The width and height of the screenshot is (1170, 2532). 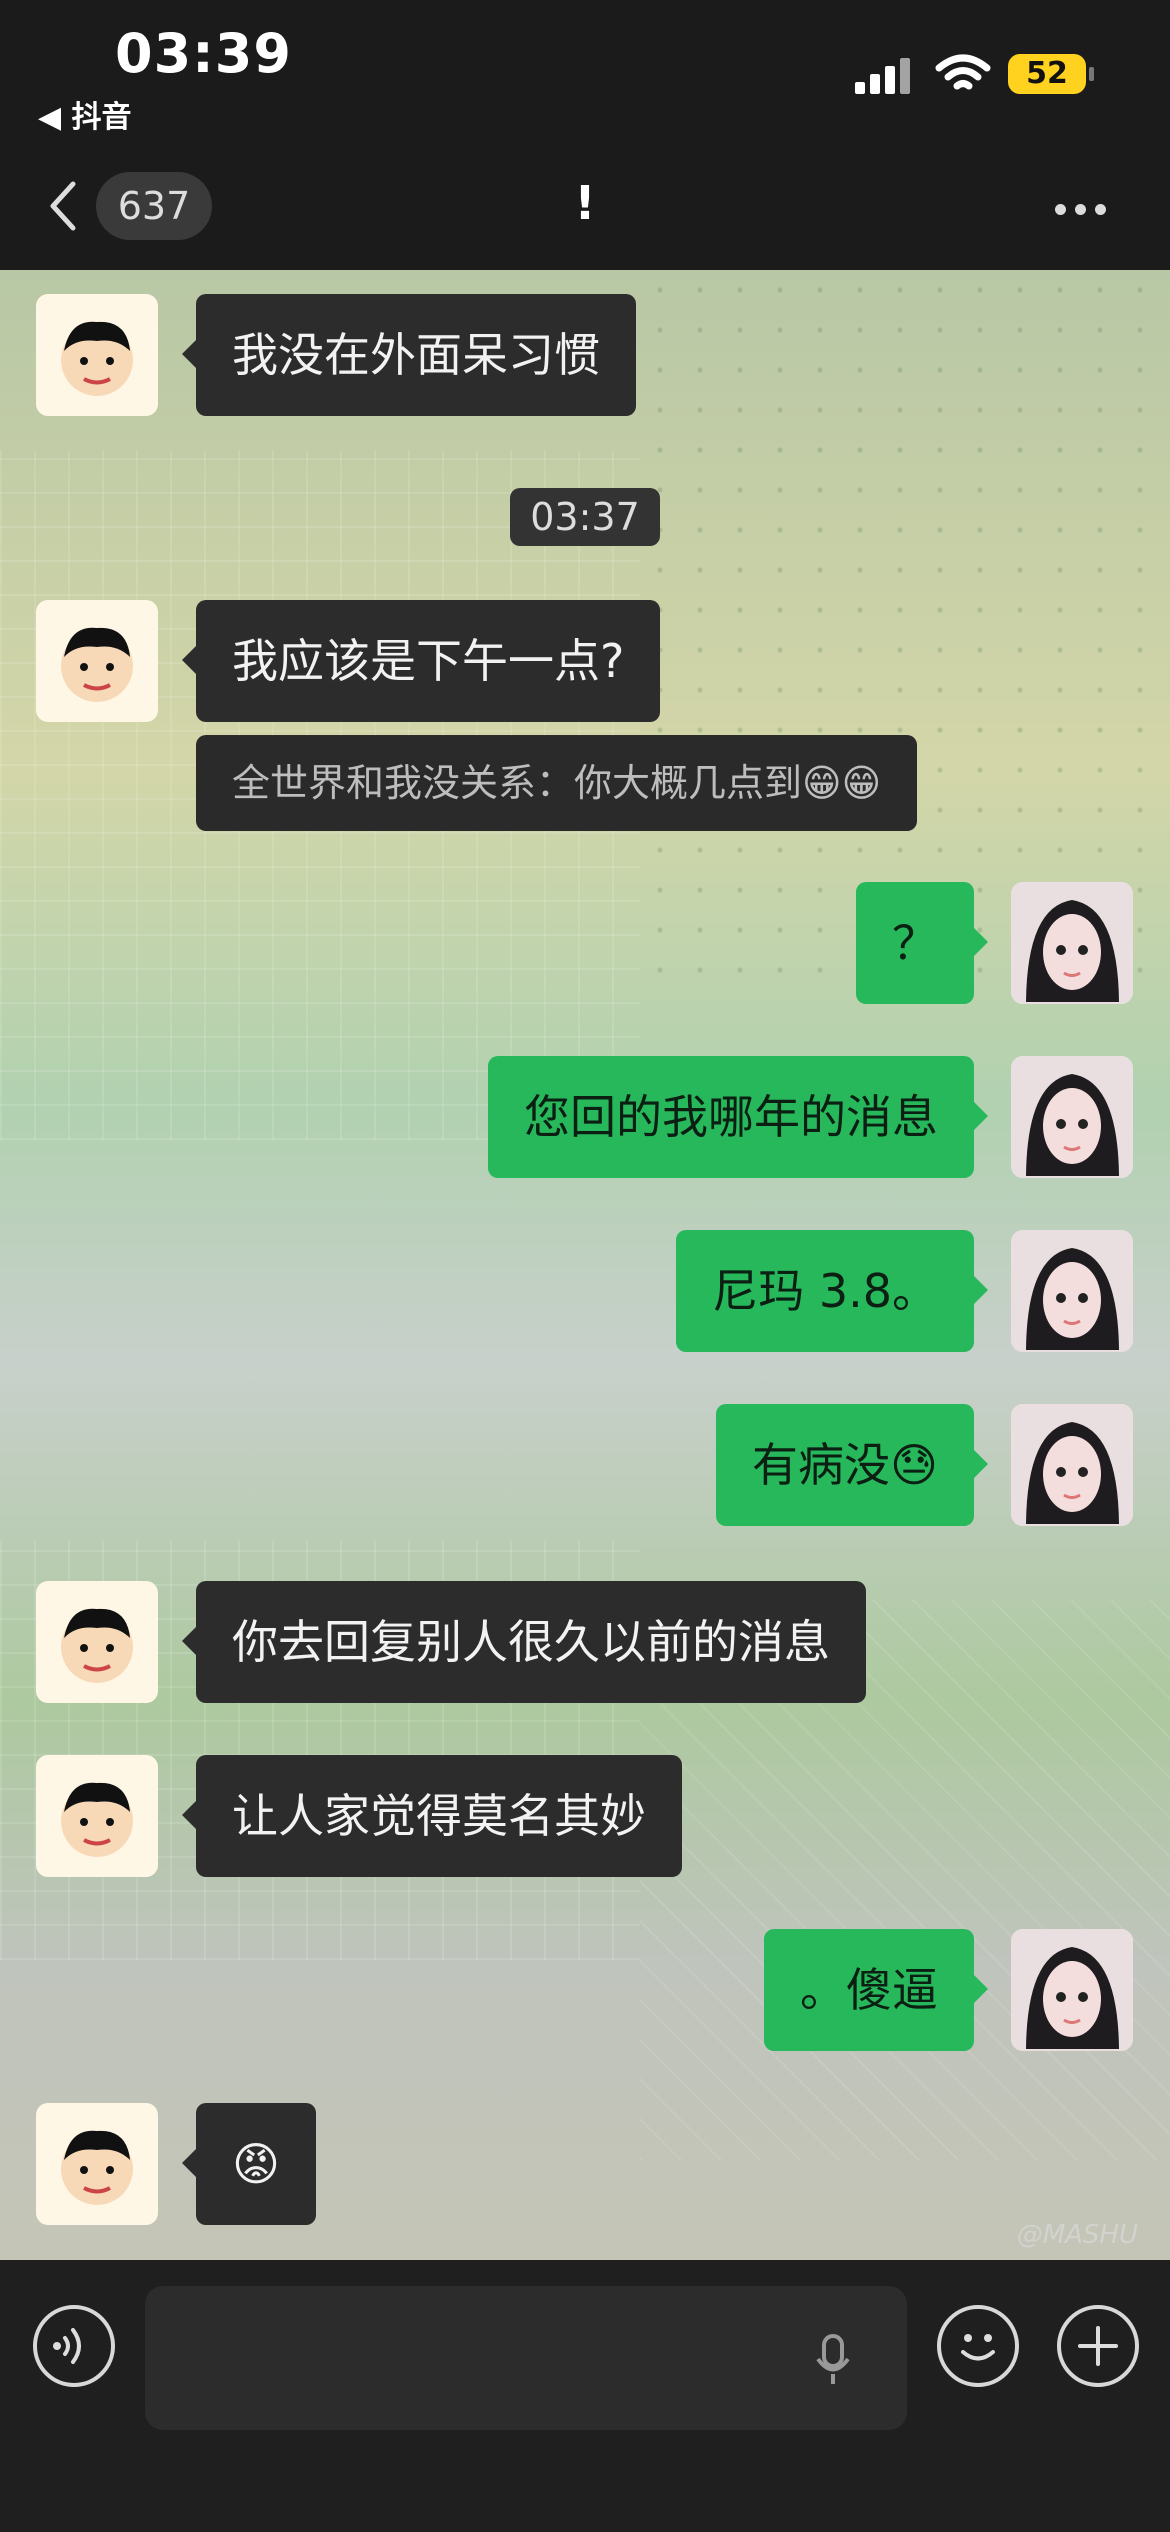 What do you see at coordinates (738, 1117) in the screenshot?
I see `outgoing-message-bubble: 您回的我哪年的消息` at bounding box center [738, 1117].